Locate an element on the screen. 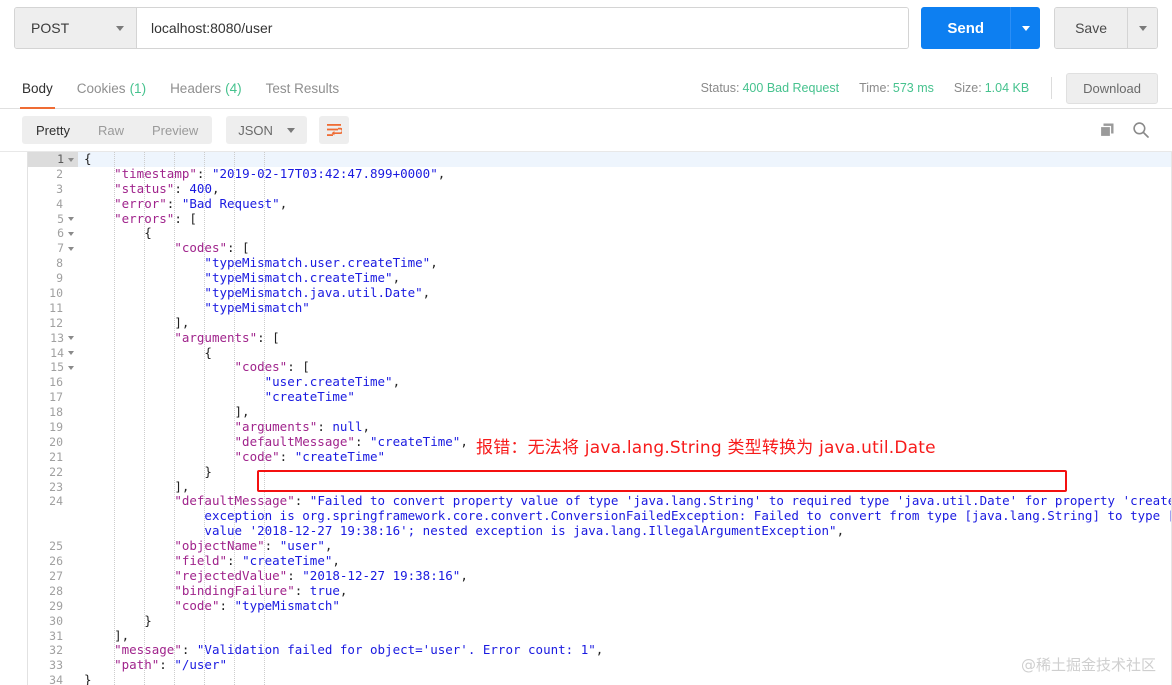 This screenshot has height=685, width=1172. line-number: 4 is located at coordinates (53, 204).